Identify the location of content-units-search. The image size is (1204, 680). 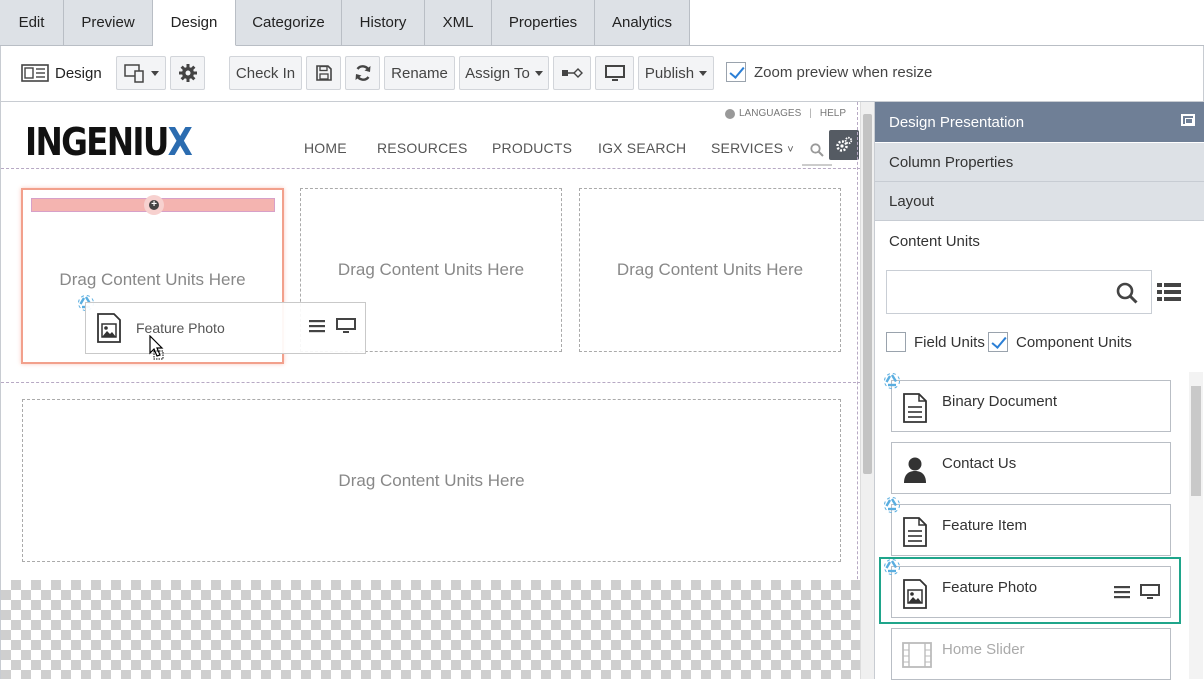
(1019, 292).